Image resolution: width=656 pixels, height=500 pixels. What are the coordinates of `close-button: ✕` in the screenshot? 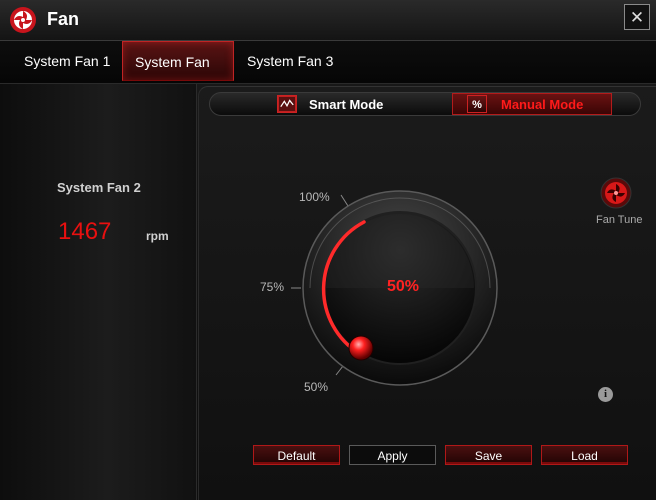 It's located at (637, 17).